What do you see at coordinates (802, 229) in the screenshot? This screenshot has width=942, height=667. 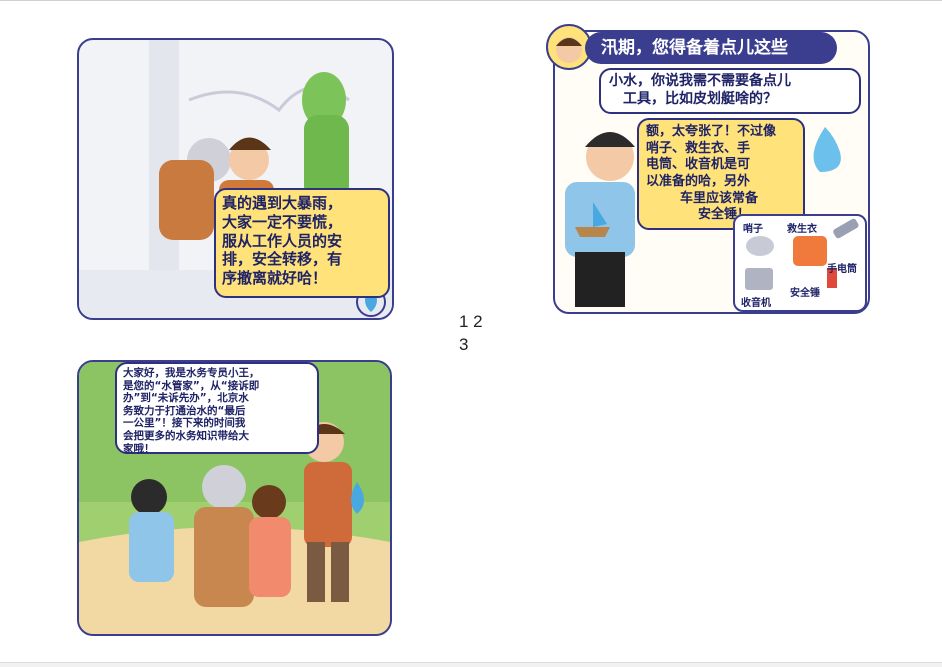 I see `item-label-vest: 救生衣` at bounding box center [802, 229].